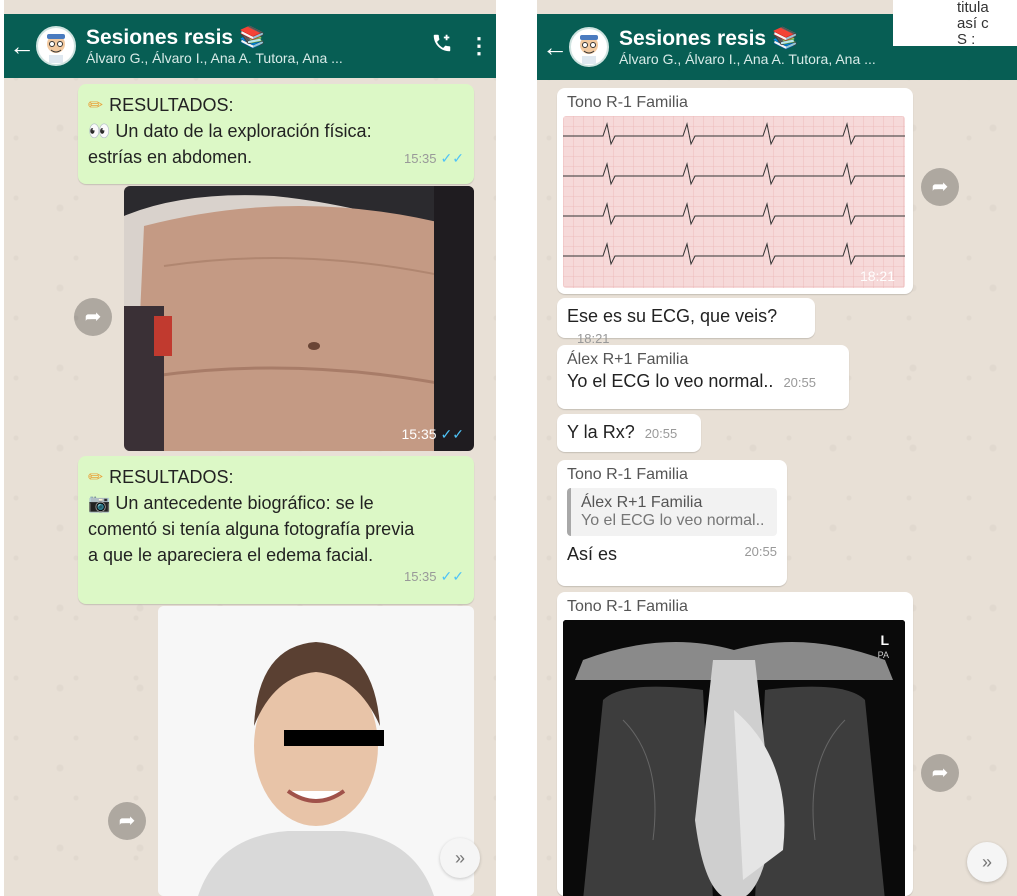 Image resolution: width=1017 pixels, height=896 pixels. I want to click on ecg-trace, so click(734, 202).